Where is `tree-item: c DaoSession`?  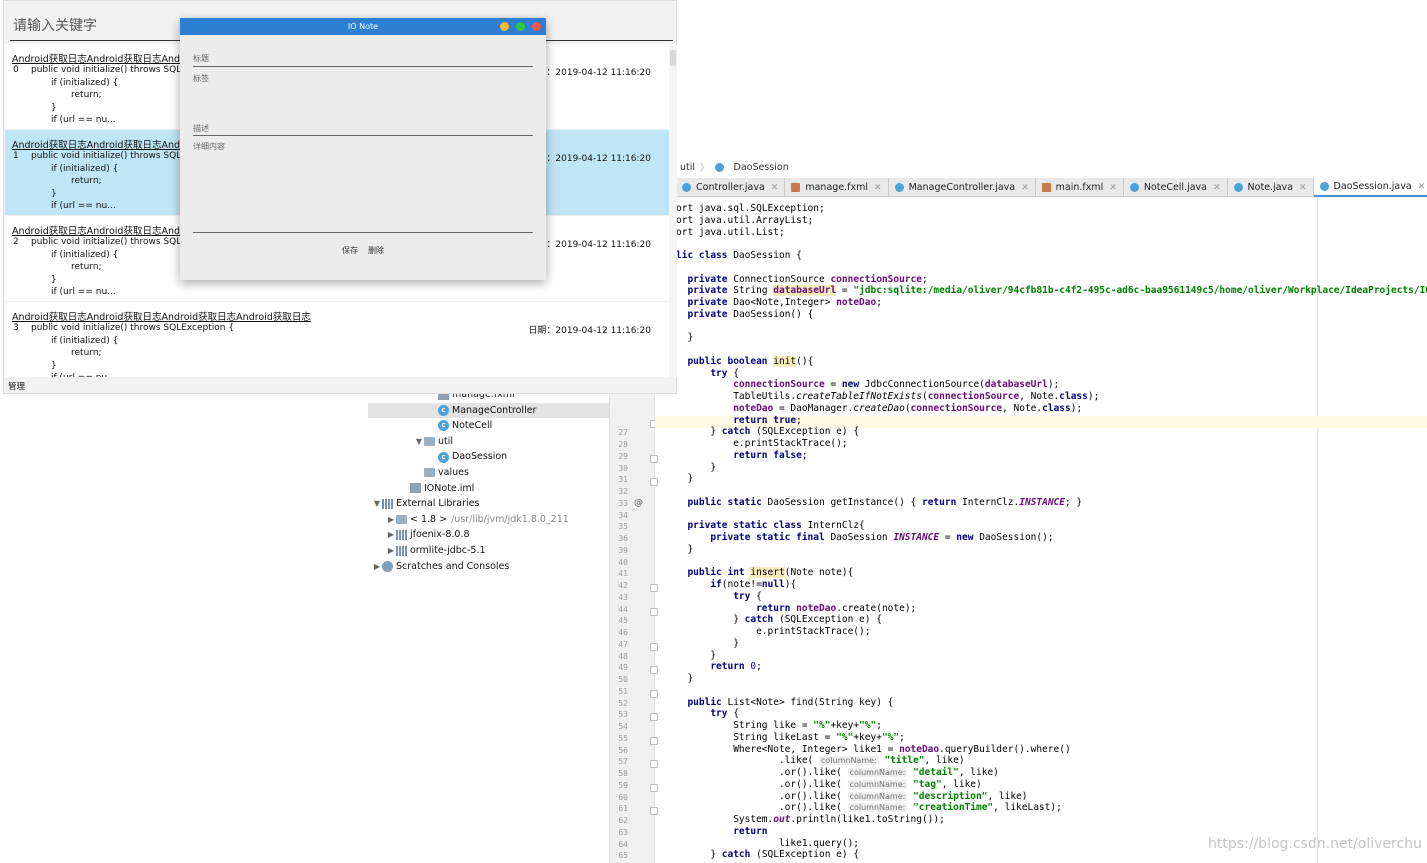
tree-item: c DaoSession is located at coordinates (437, 457).